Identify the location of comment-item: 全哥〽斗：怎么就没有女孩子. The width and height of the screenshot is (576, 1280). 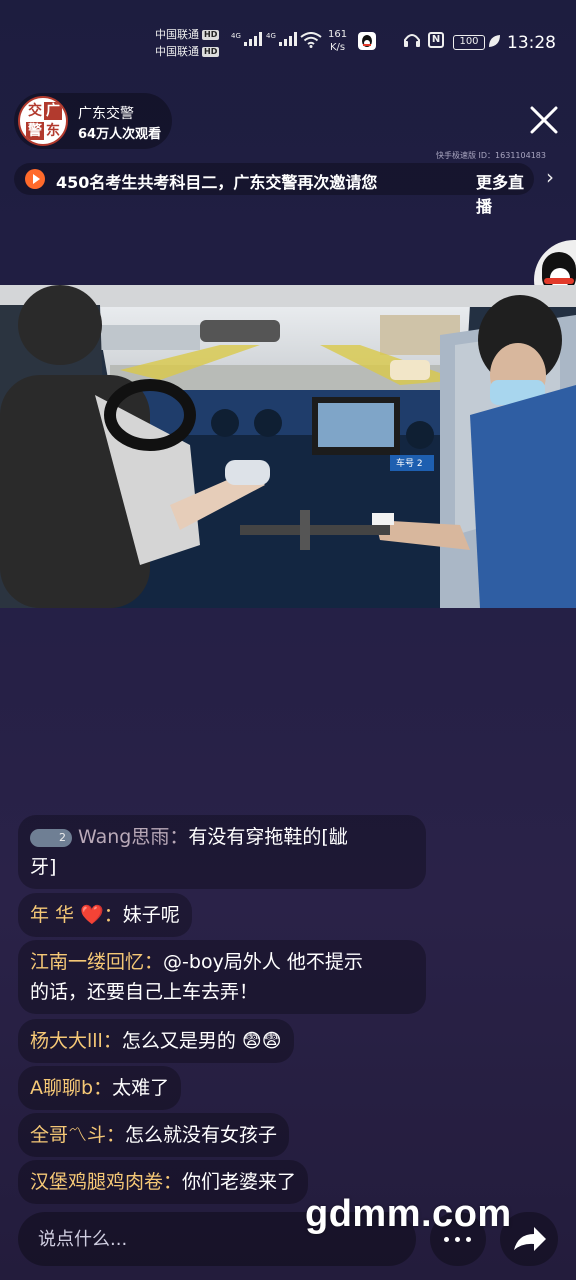
(154, 1135).